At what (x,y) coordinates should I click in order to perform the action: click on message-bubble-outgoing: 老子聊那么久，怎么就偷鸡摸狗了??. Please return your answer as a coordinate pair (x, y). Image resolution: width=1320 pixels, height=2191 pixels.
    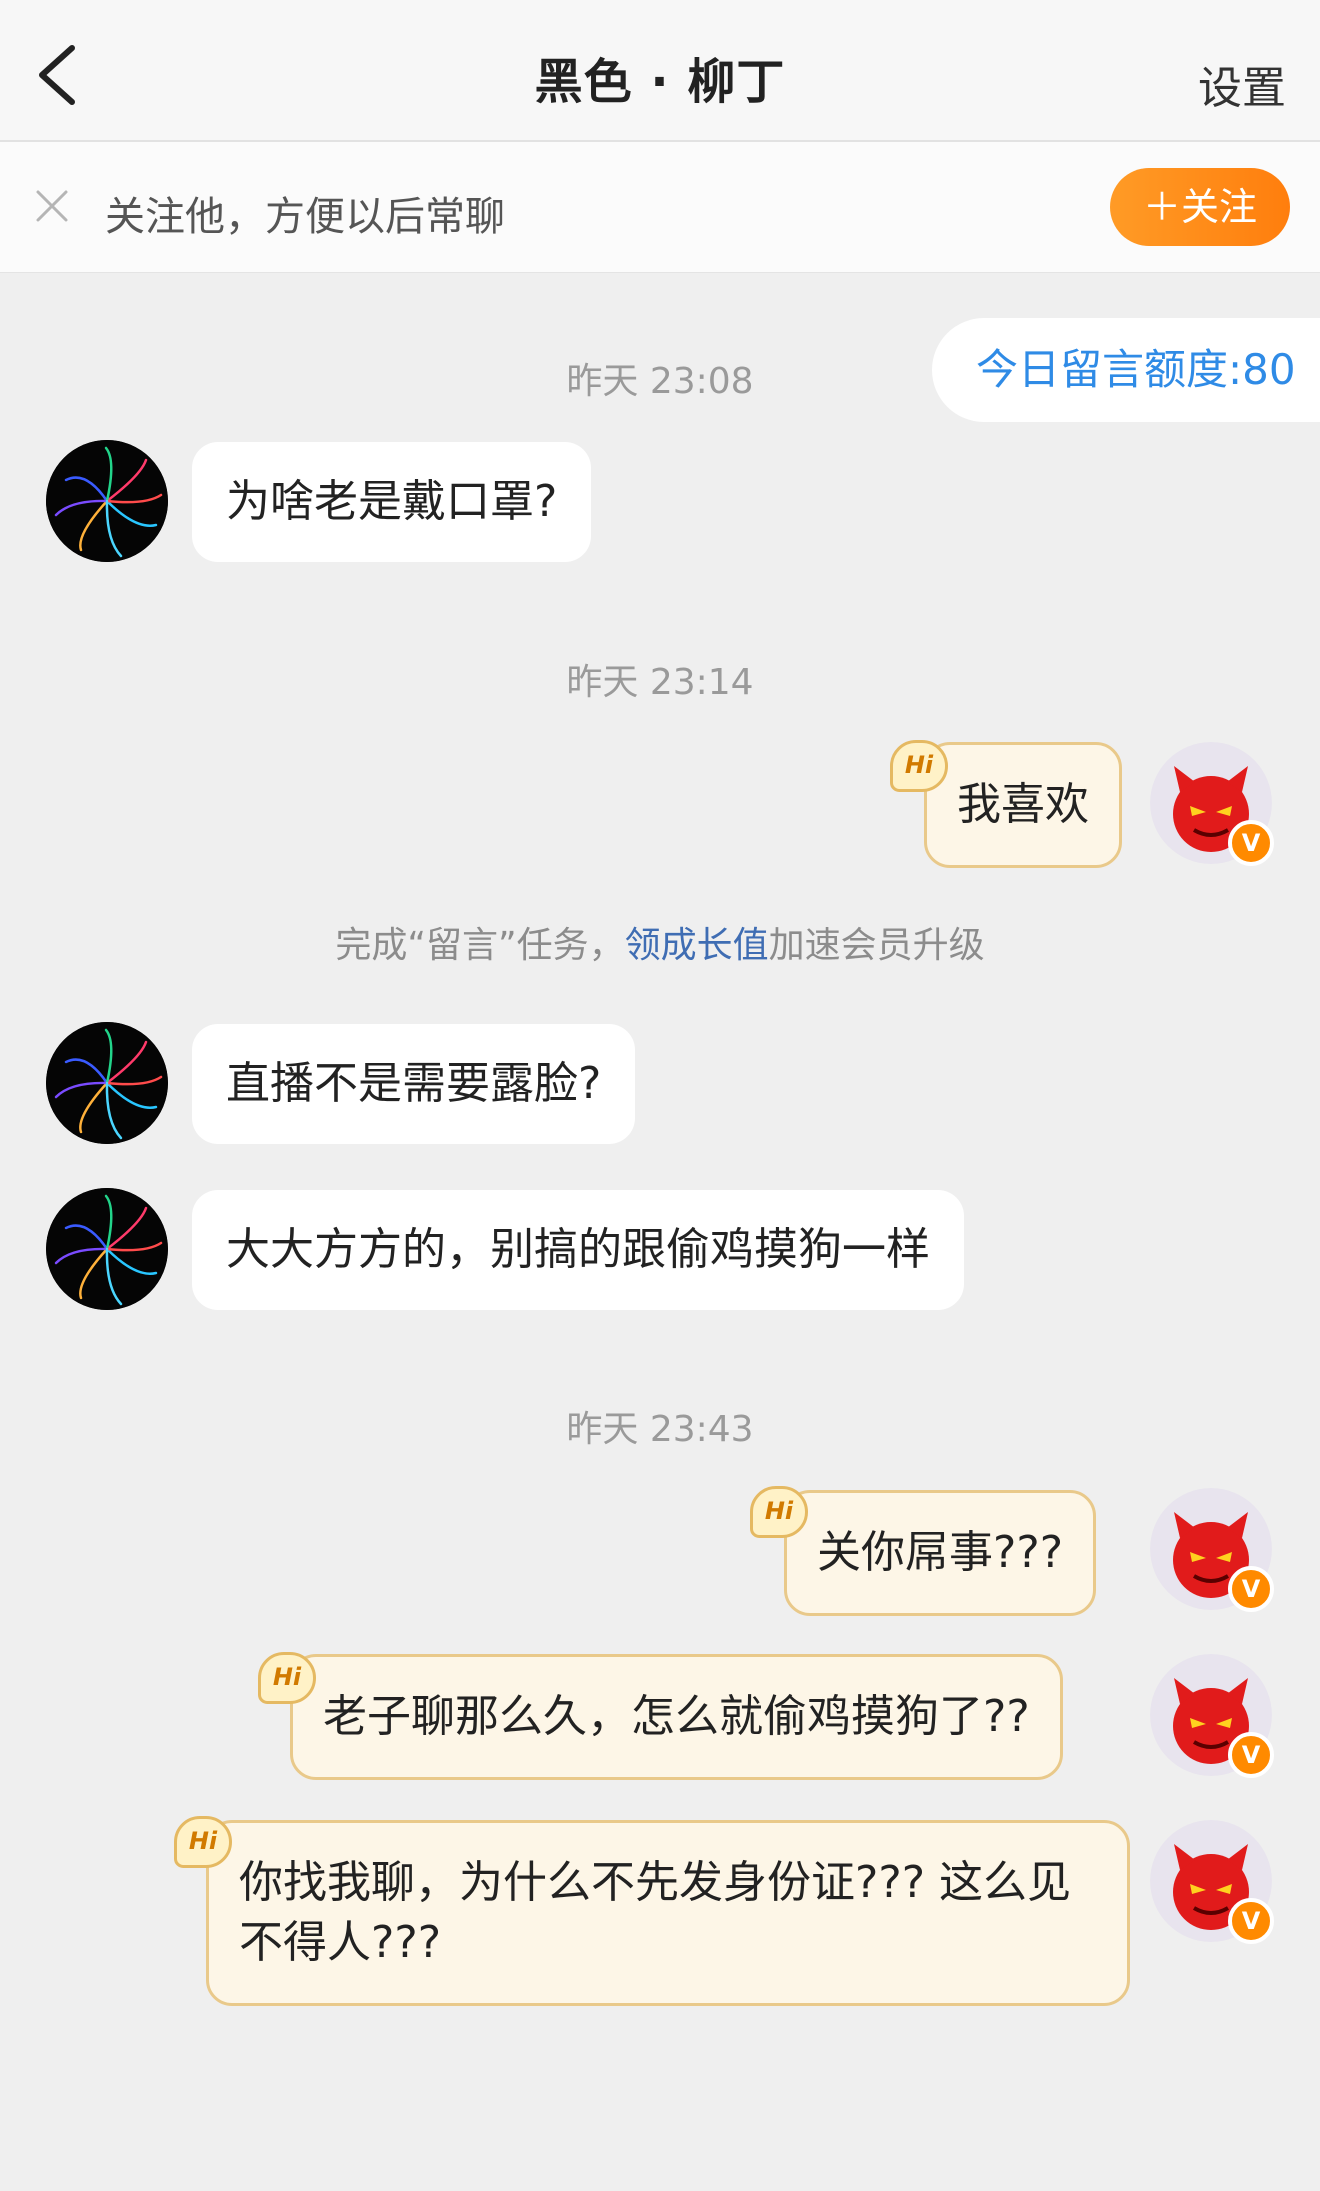
    Looking at the image, I should click on (676, 1717).